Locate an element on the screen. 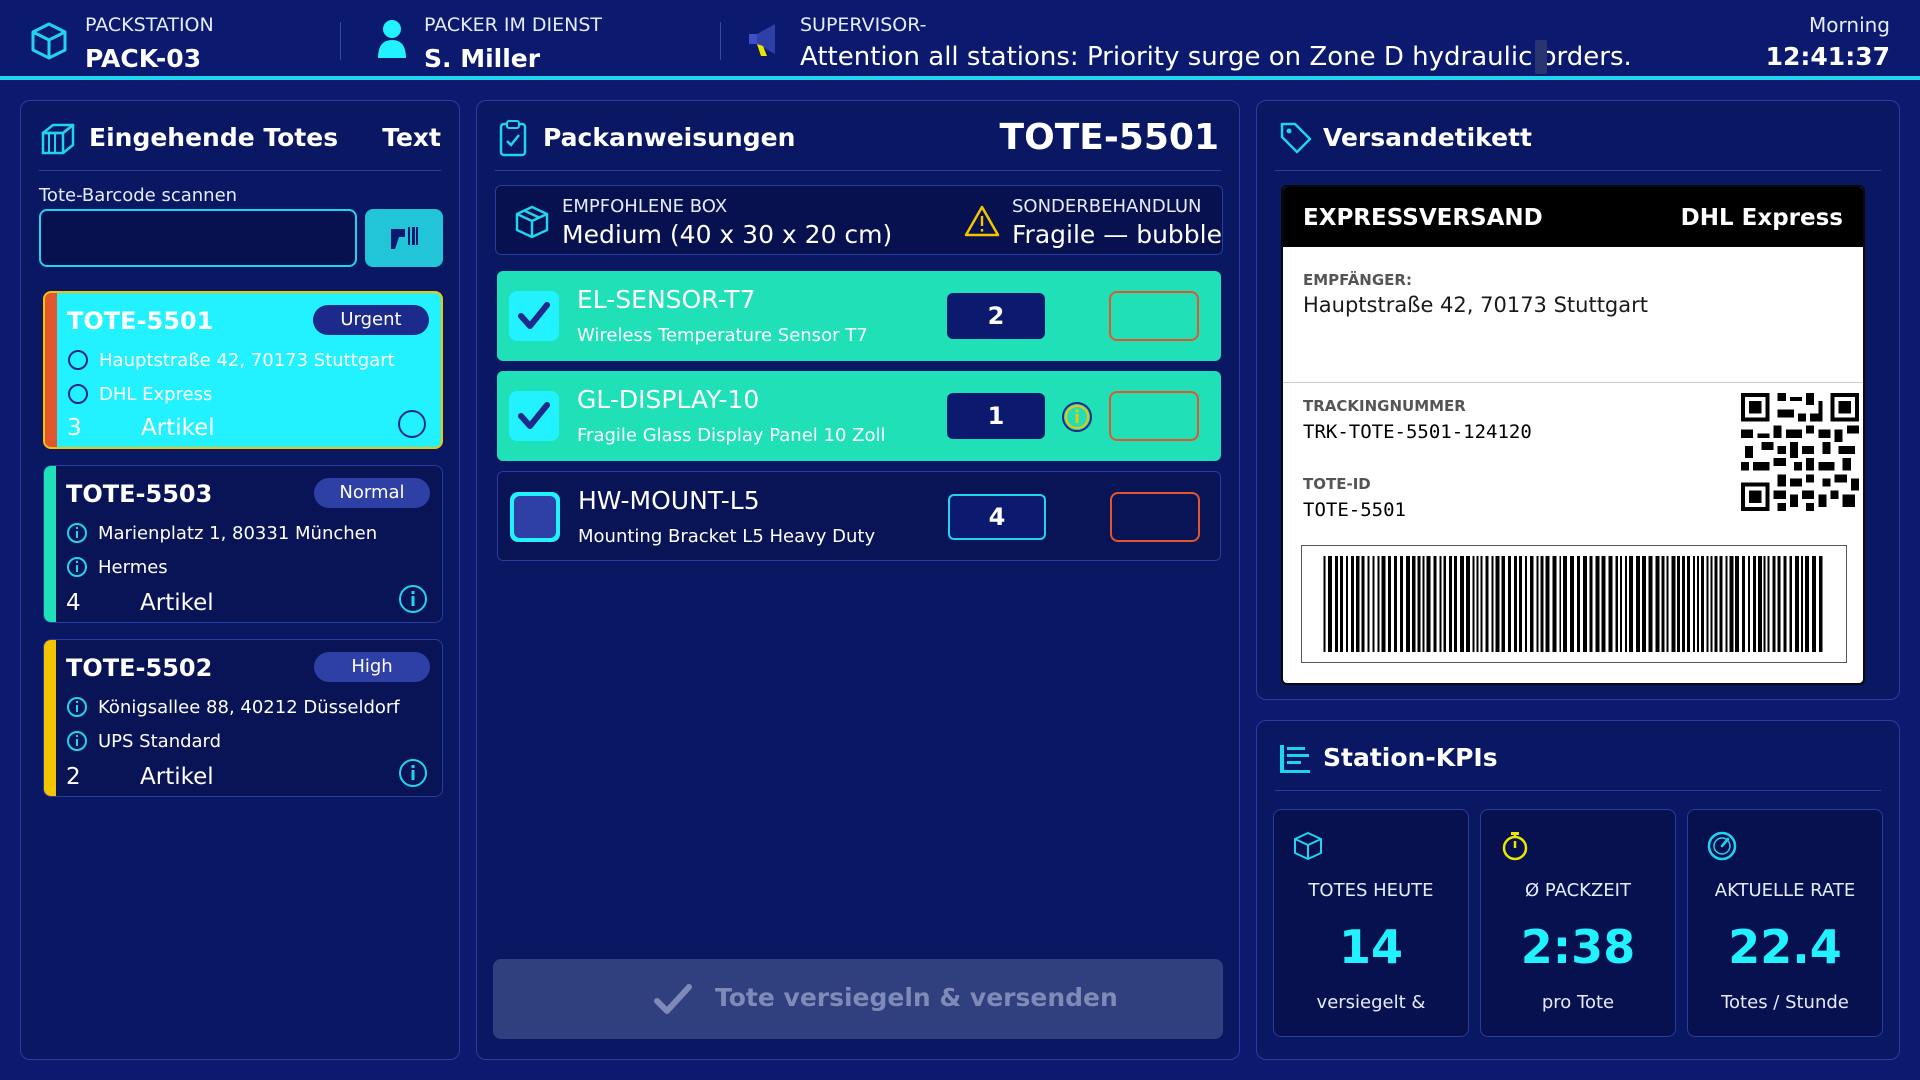  item-count: 3 is located at coordinates (74, 428).